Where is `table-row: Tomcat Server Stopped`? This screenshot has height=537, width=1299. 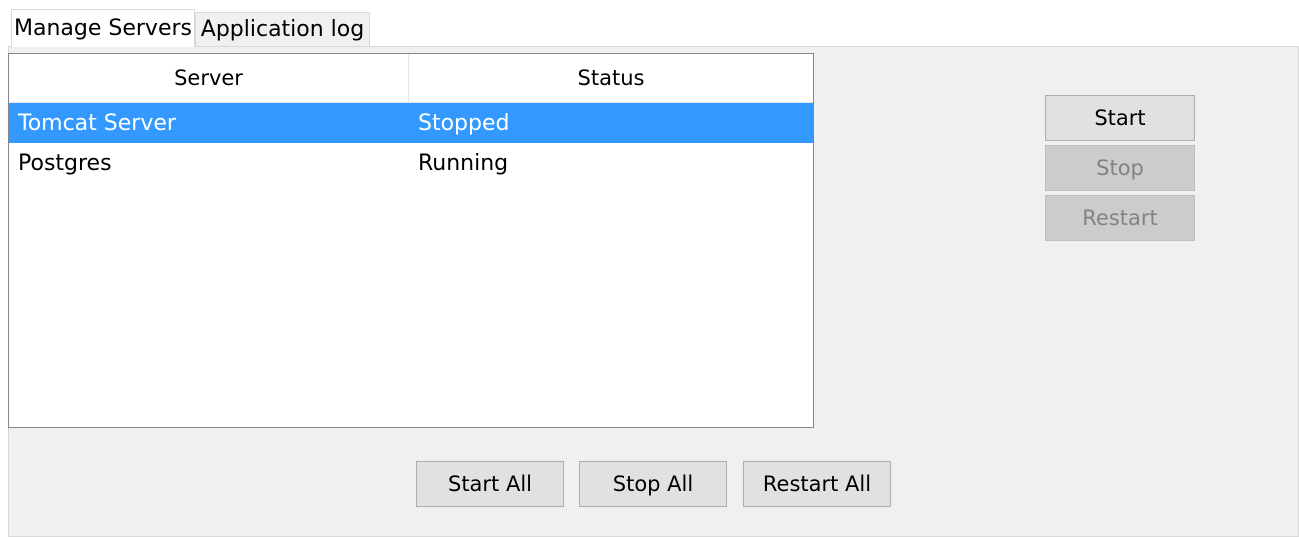
table-row: Tomcat Server Stopped is located at coordinates (411, 123).